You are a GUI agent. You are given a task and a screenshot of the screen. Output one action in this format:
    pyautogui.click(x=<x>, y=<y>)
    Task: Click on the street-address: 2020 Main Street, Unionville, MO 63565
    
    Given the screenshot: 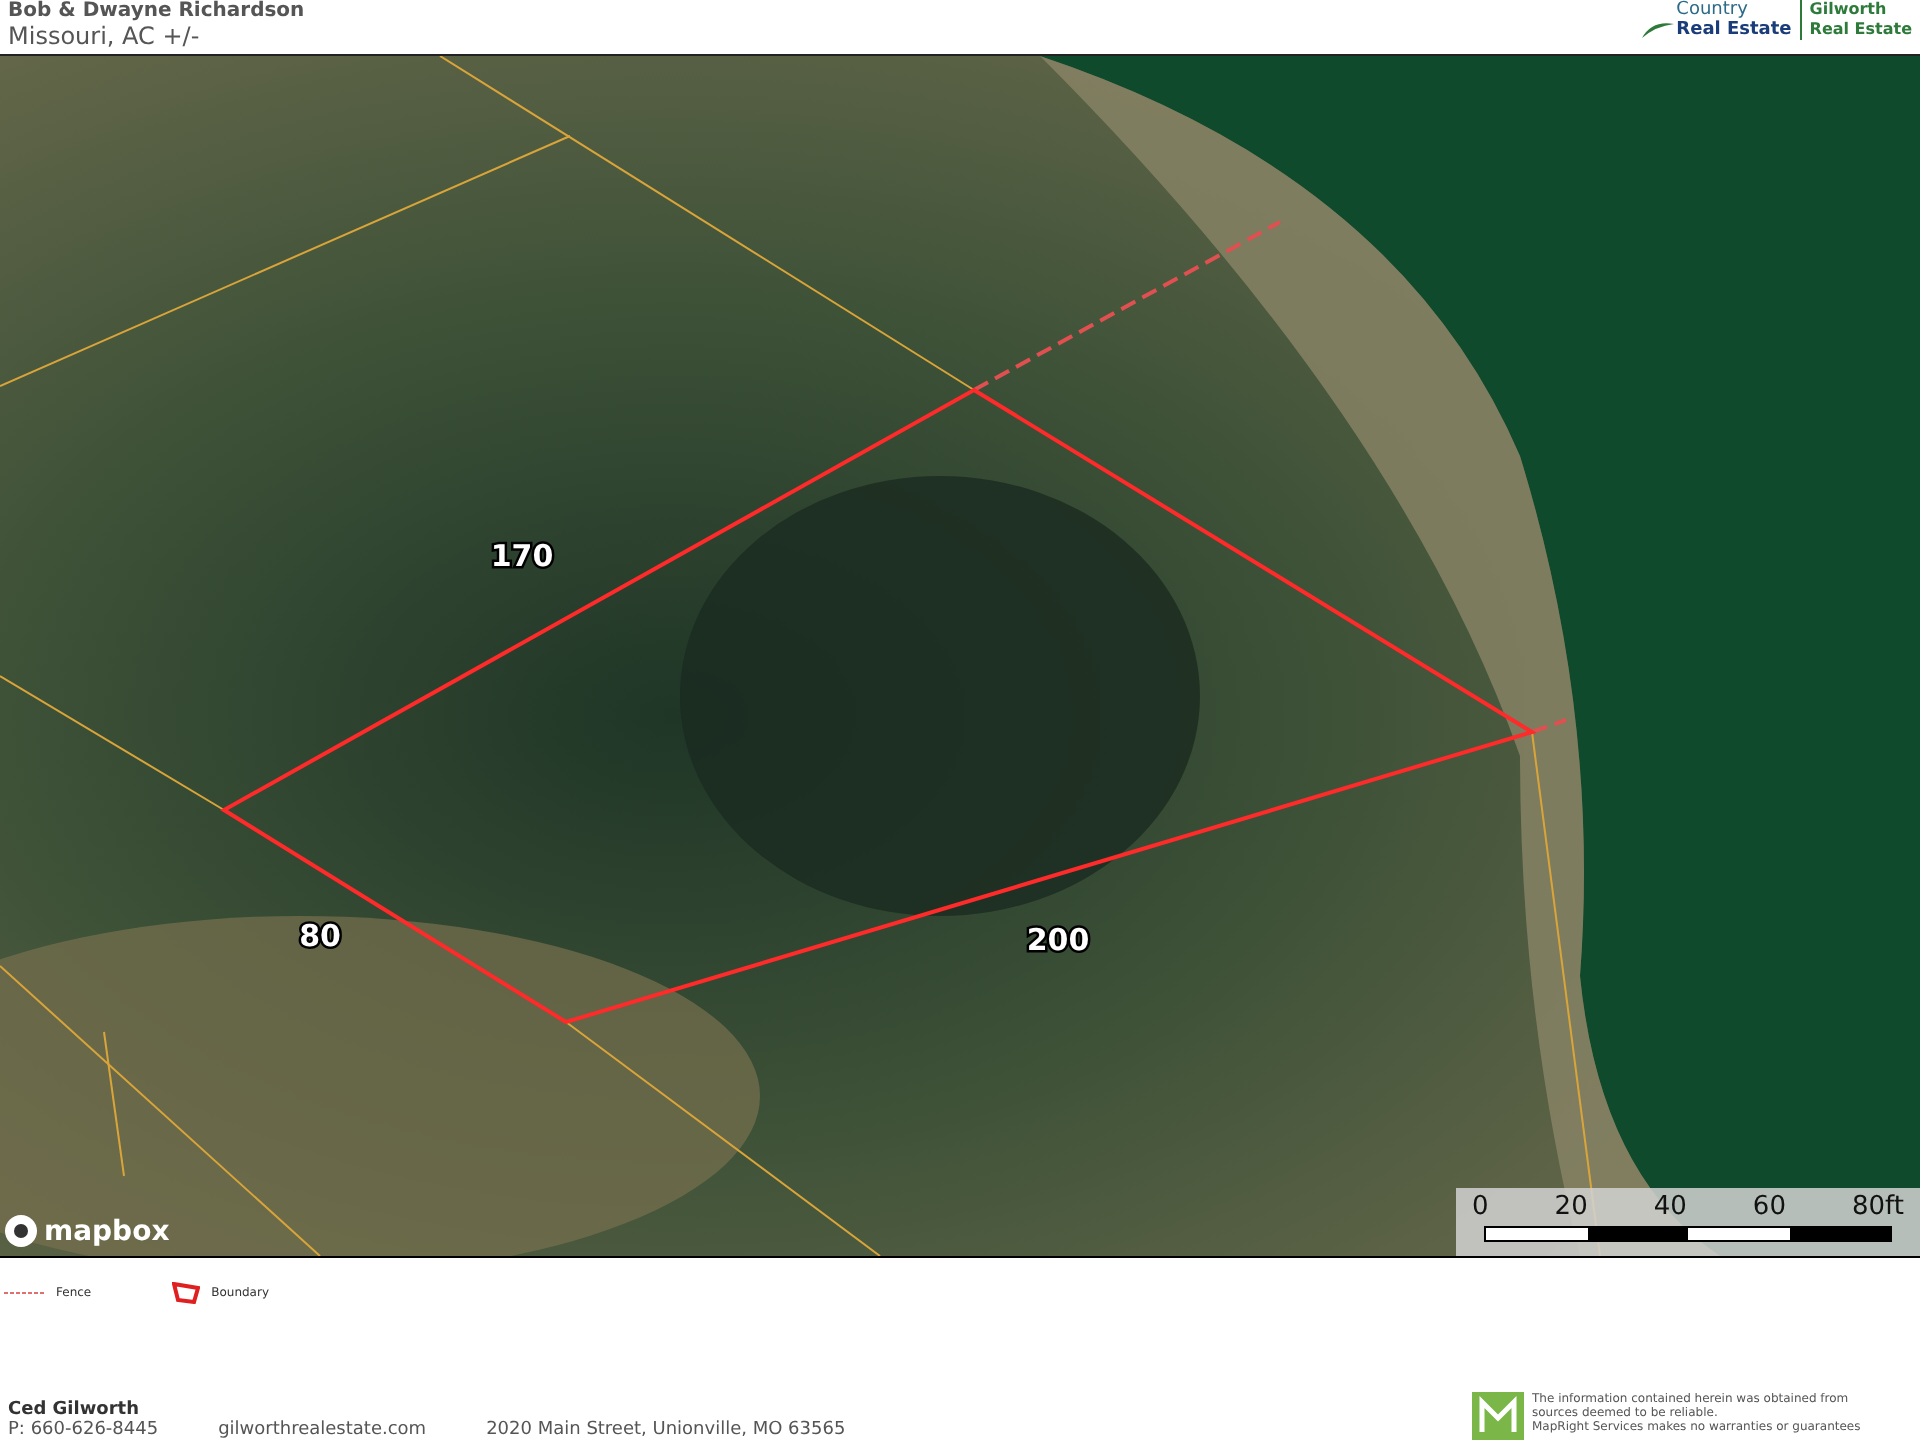 What is the action you would take?
    pyautogui.click(x=666, y=1430)
    